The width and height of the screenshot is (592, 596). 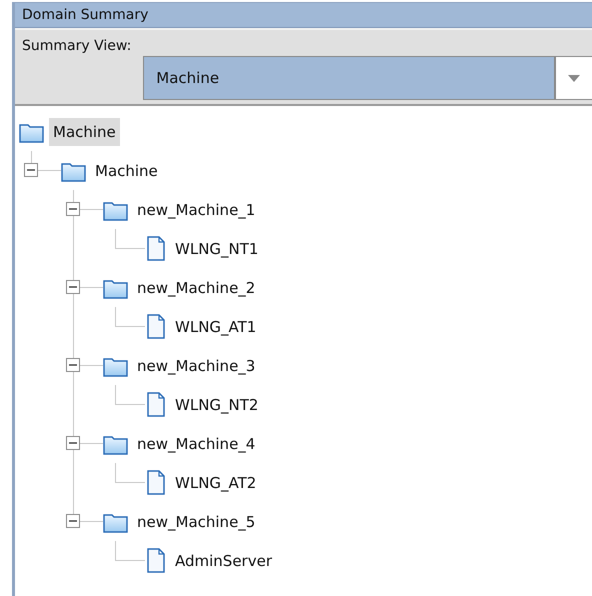 I want to click on tree-item: new_Machine_5, so click(x=196, y=522).